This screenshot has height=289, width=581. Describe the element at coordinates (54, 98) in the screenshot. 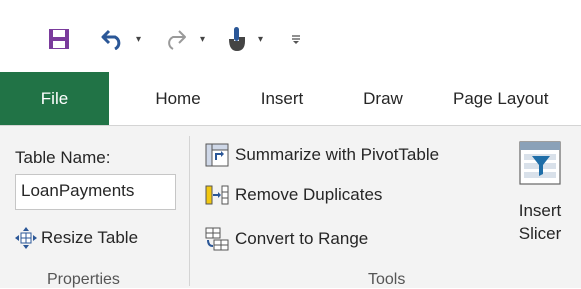

I see `tab-file: File` at that location.